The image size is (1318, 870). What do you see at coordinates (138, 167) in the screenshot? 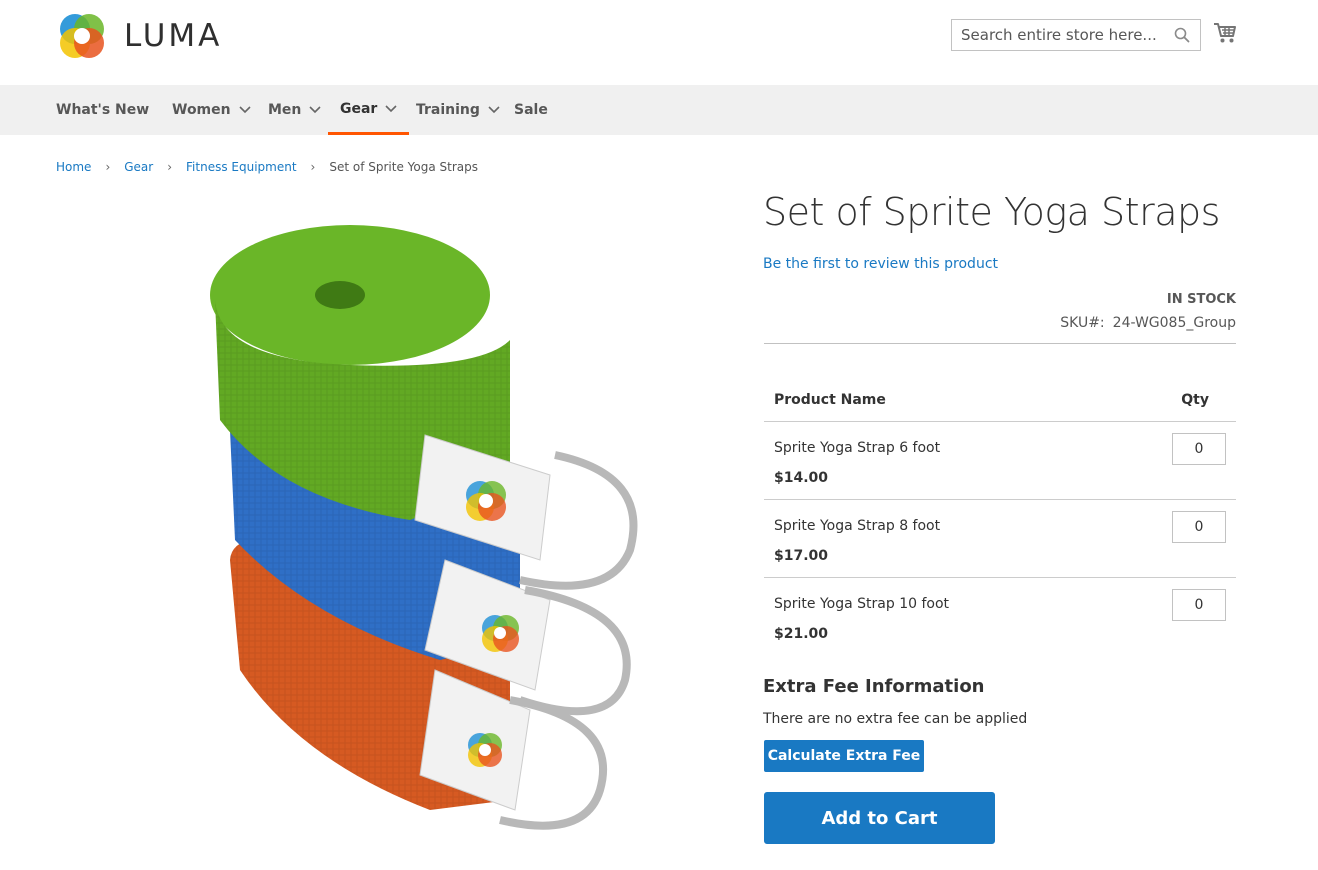
I see `breadcrumb-gear: Gear` at bounding box center [138, 167].